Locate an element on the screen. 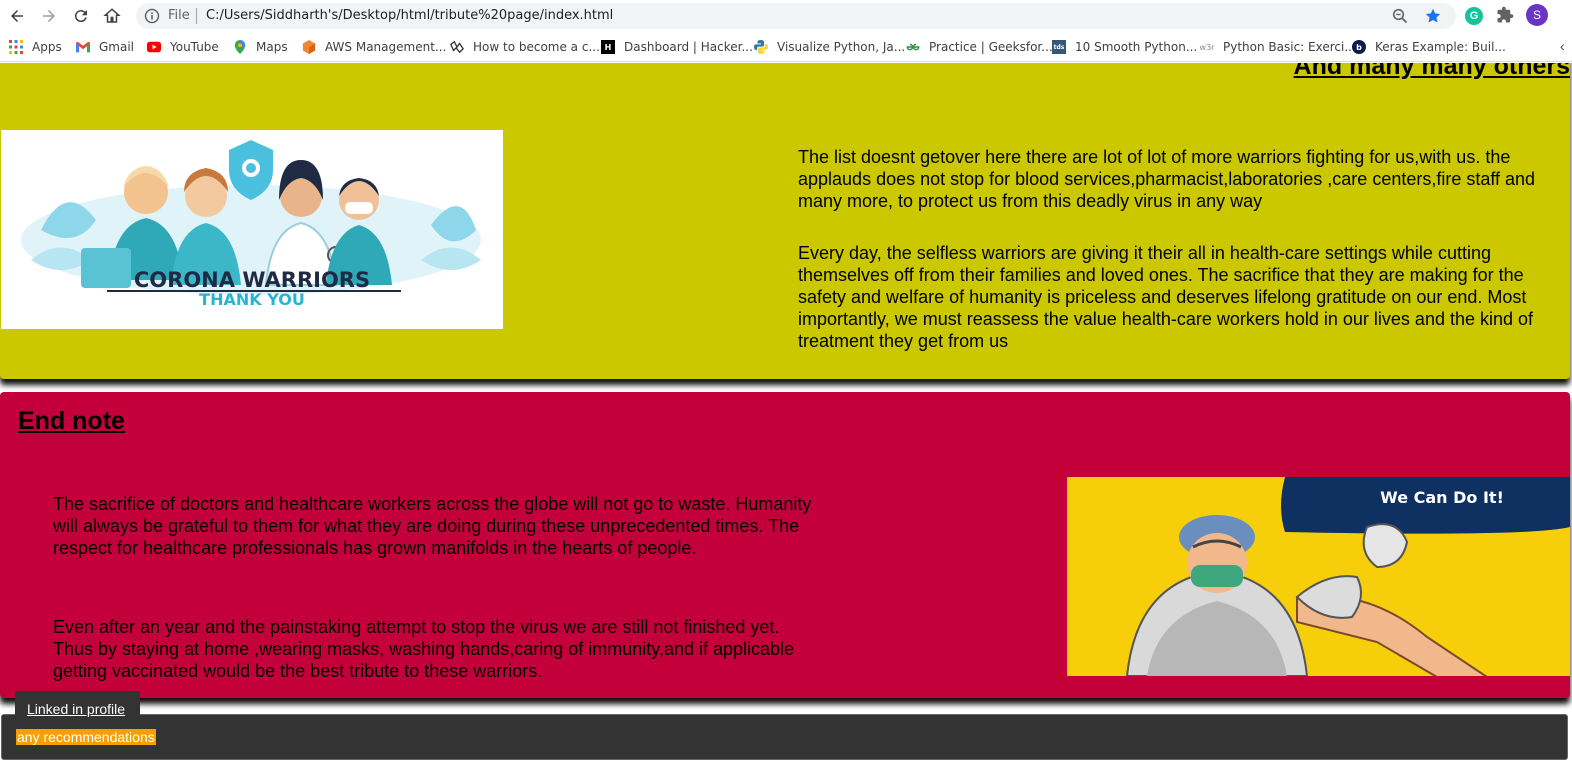 The image size is (1572, 762). linkedin-profile-link: Linked in profile is located at coordinates (76, 709).